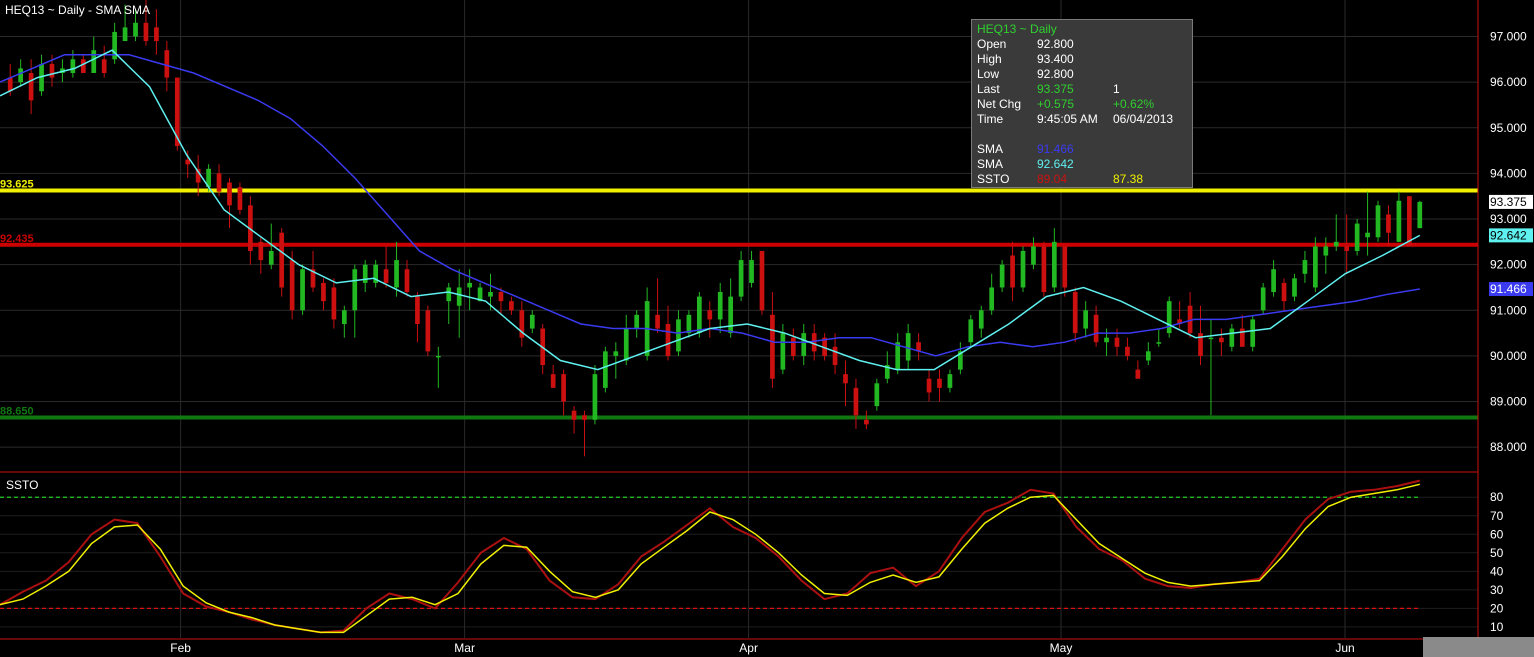 This screenshot has width=1534, height=657. What do you see at coordinates (17, 239) in the screenshot?
I see `level-label: 92.435` at bounding box center [17, 239].